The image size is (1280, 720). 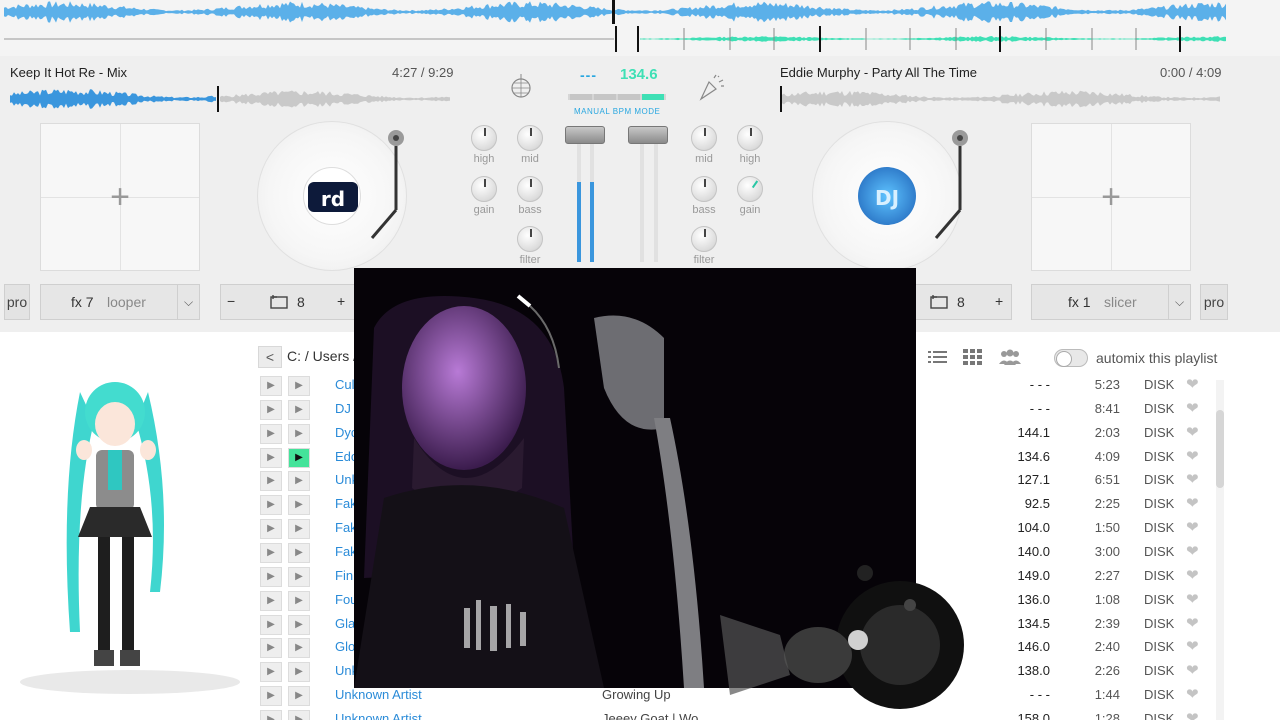 I want to click on left-eq-bass-knob: bass, so click(x=530, y=196).